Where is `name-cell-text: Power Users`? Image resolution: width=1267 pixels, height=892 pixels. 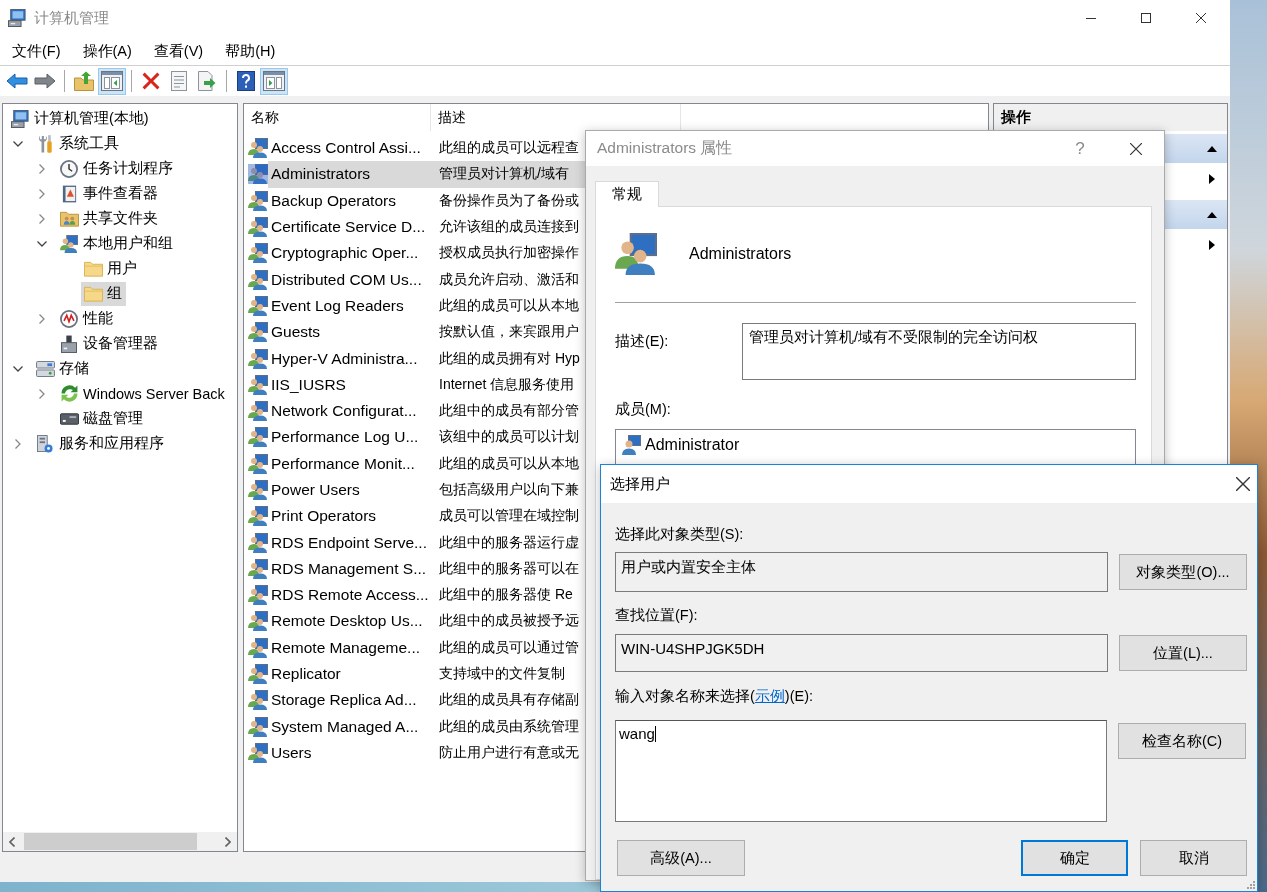
name-cell-text: Power Users is located at coordinates (316, 490).